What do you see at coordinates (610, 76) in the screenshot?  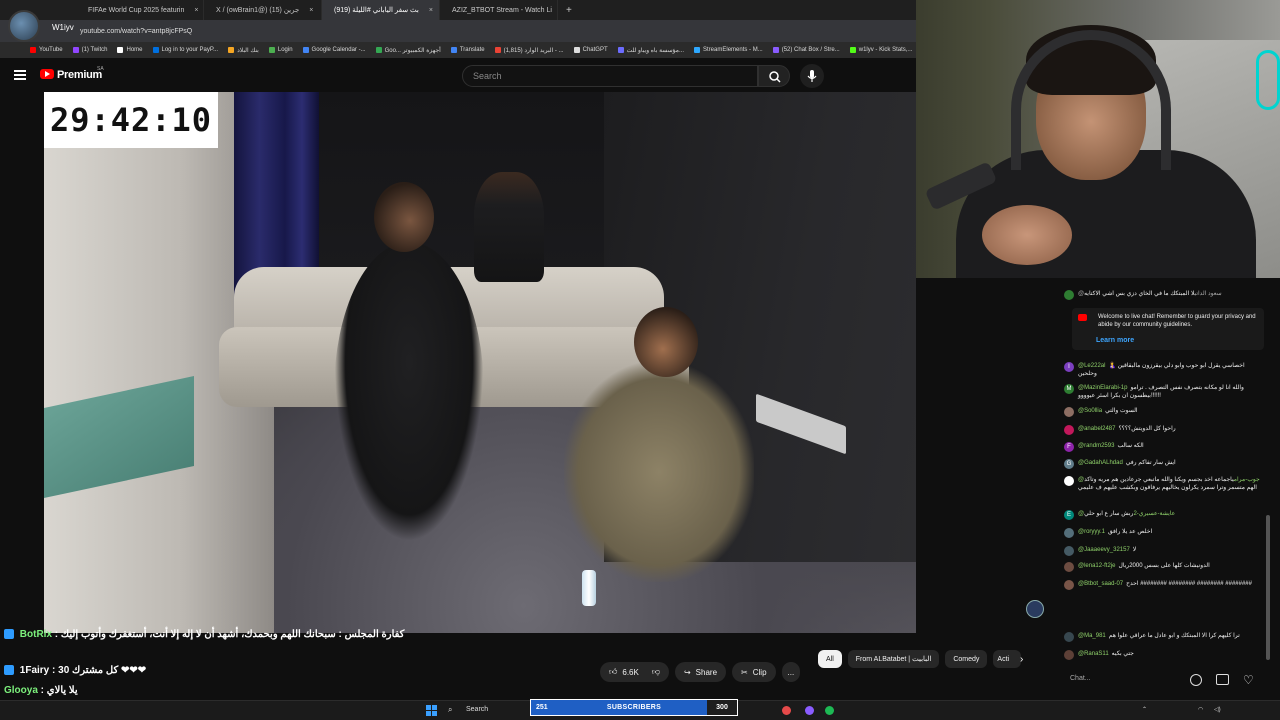 I see `search-input: Search` at bounding box center [610, 76].